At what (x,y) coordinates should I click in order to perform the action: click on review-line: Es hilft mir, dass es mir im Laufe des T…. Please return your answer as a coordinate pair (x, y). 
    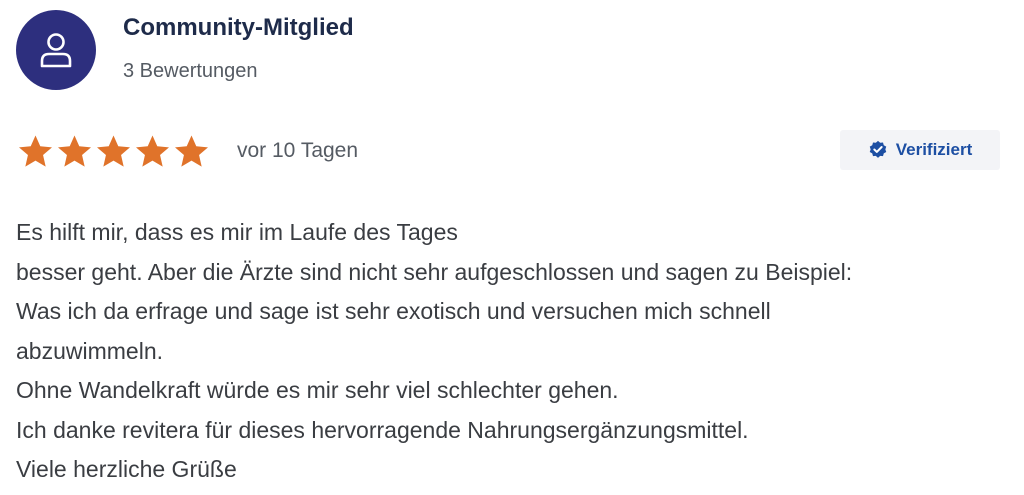
    Looking at the image, I should click on (237, 232).